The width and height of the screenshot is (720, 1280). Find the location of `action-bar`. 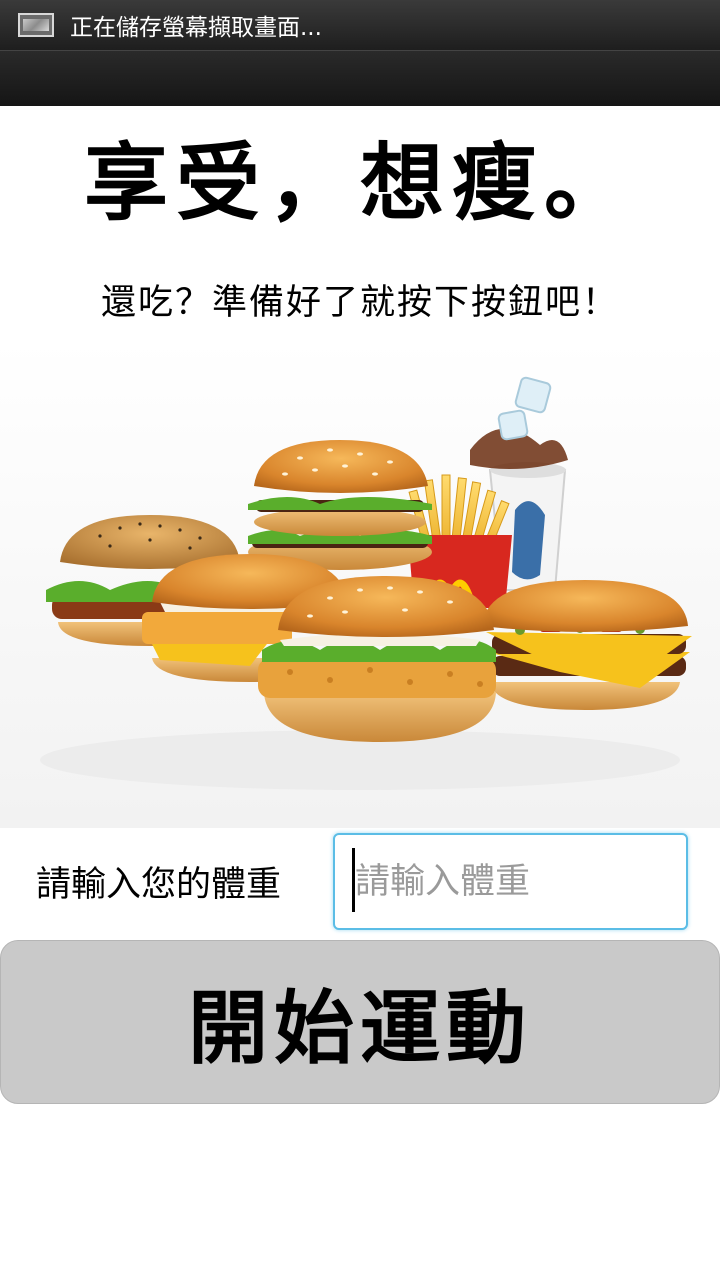

action-bar is located at coordinates (360, 78).